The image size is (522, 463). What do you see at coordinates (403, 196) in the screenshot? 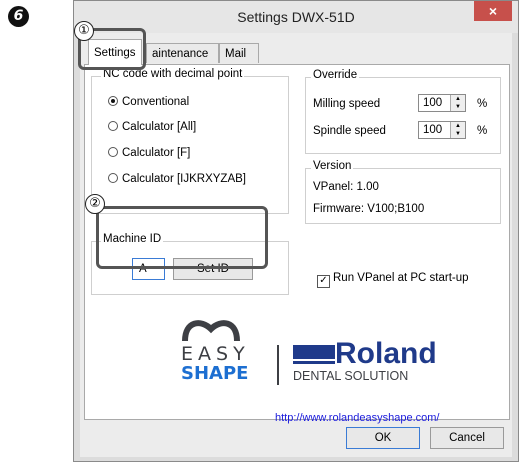
I see `version-group` at bounding box center [403, 196].